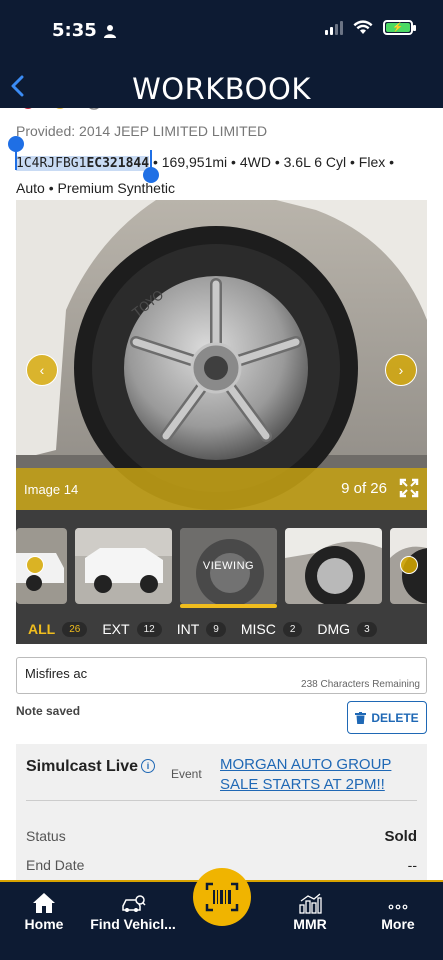  I want to click on barcode-scanner-icon, so click(222, 897).